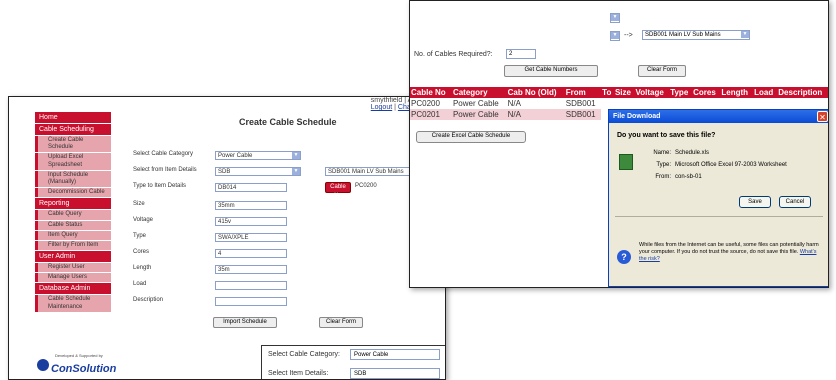 The width and height of the screenshot is (836, 380). Describe the element at coordinates (366, 186) in the screenshot. I see `cable-no-value: PC0200` at that location.